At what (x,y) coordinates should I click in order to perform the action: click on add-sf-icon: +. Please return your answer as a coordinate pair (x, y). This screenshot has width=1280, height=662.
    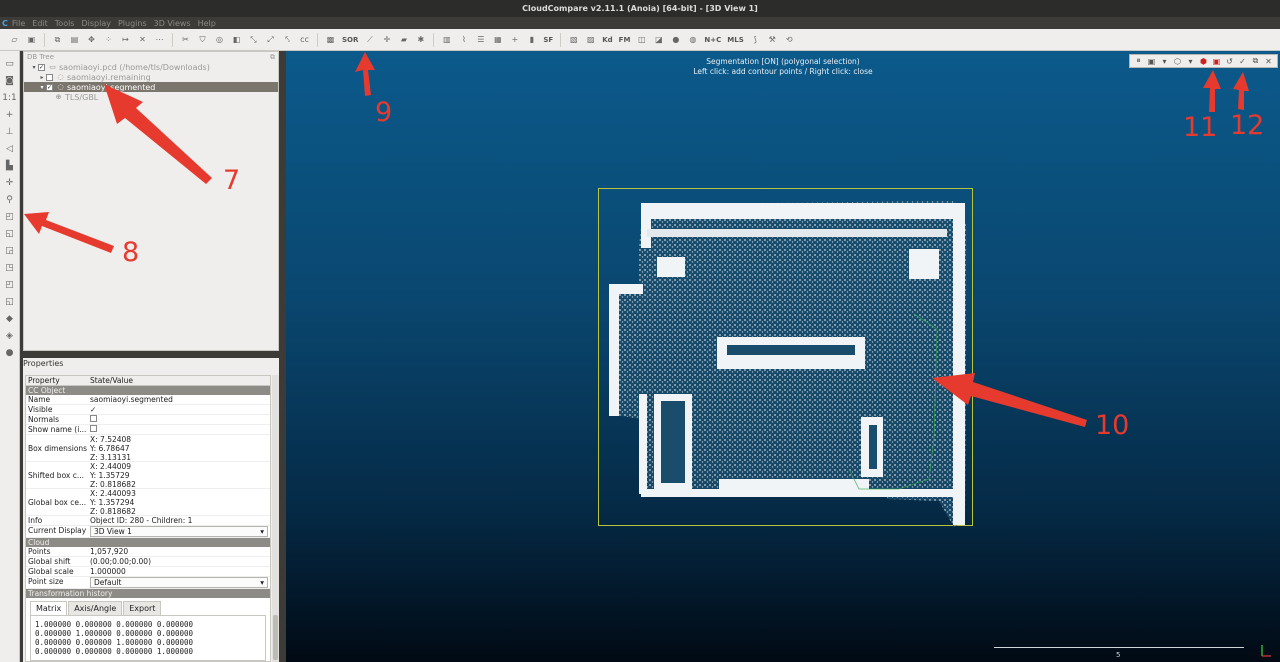
    Looking at the image, I should click on (514, 39).